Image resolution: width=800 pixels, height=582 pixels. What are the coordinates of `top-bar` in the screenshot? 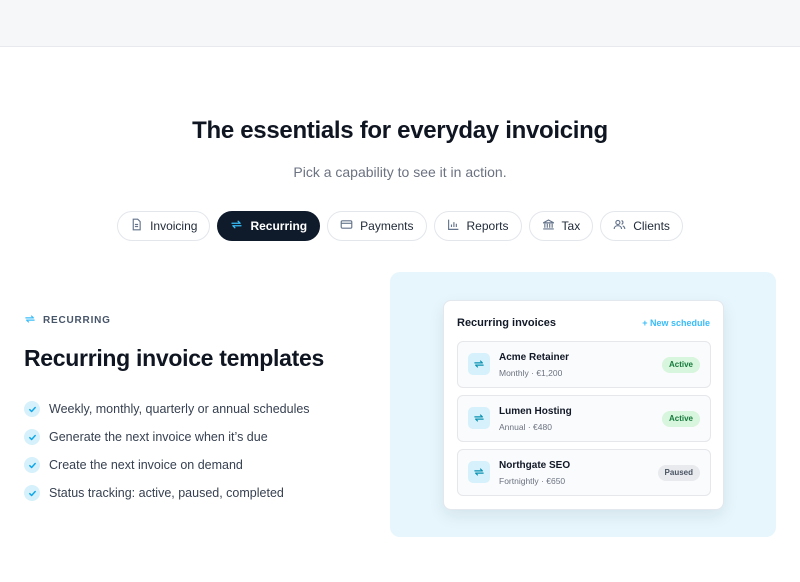 It's located at (400, 23).